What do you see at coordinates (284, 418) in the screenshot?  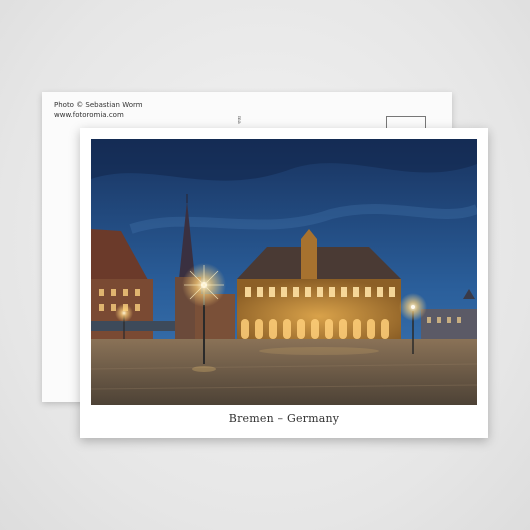 I see `postcard-caption: Bremen – Germany` at bounding box center [284, 418].